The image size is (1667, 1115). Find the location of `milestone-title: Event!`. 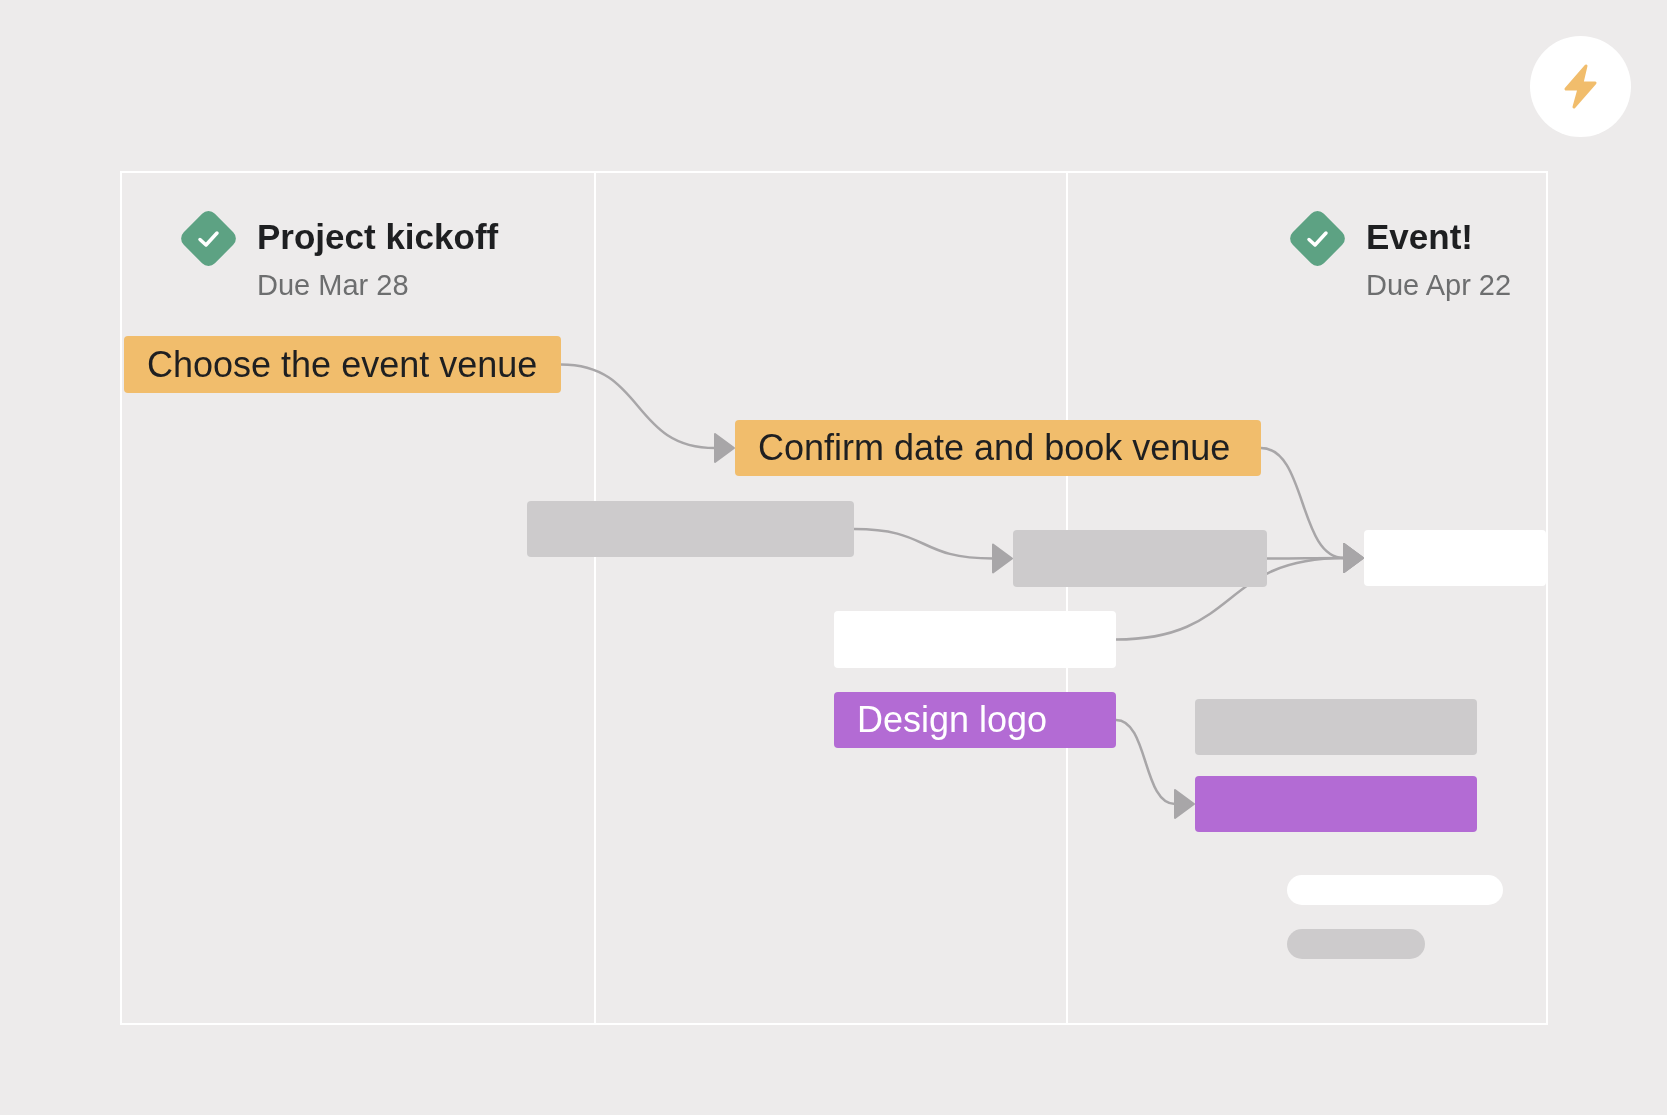

milestone-title: Event! is located at coordinates (1419, 237).